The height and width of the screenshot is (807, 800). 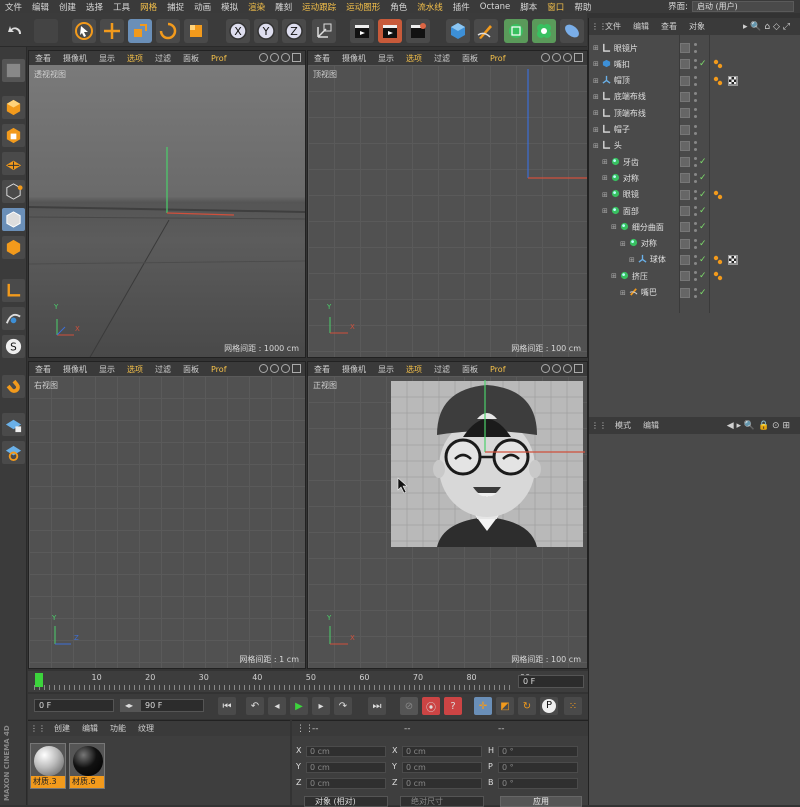 What do you see at coordinates (94, 7) in the screenshot?
I see `menu-select: 选择` at bounding box center [94, 7].